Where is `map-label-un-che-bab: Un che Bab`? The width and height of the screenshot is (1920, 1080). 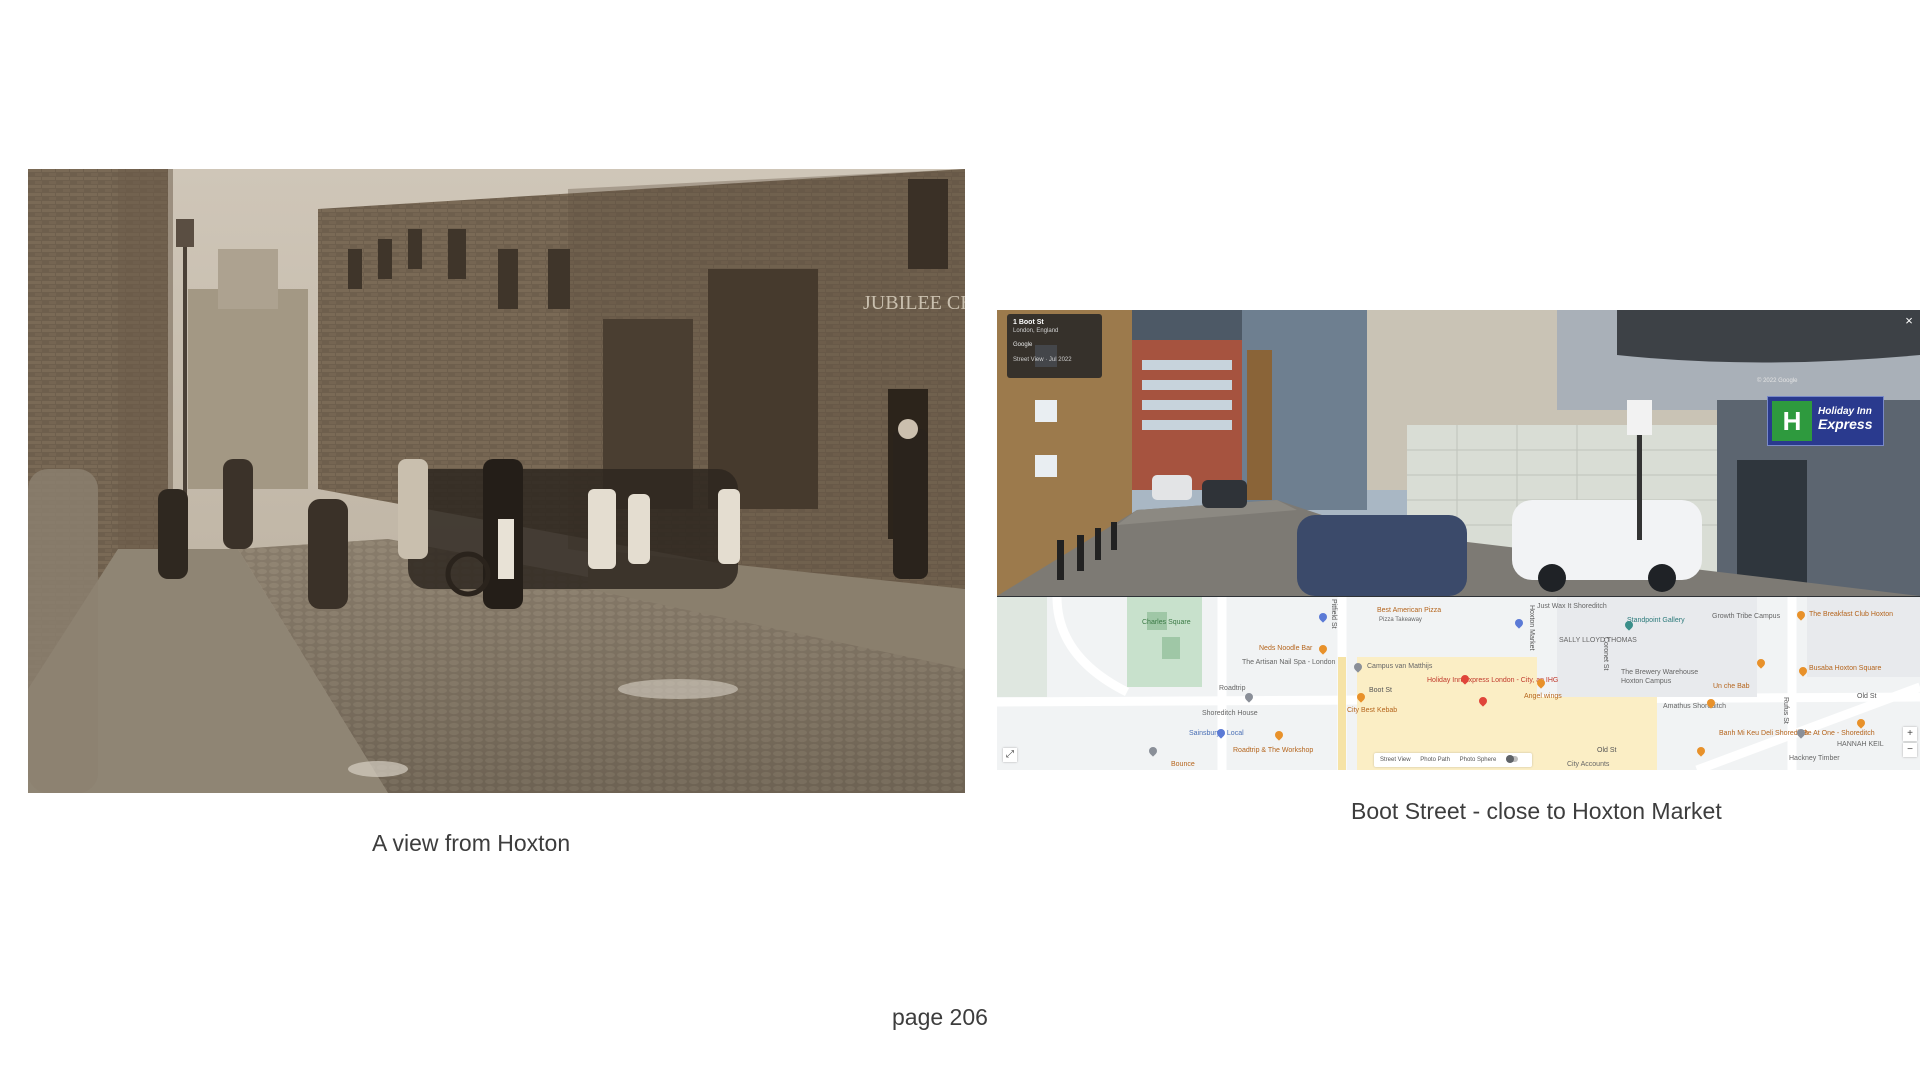
map-label-un-che-bab: Un che Bab is located at coordinates (1731, 687).